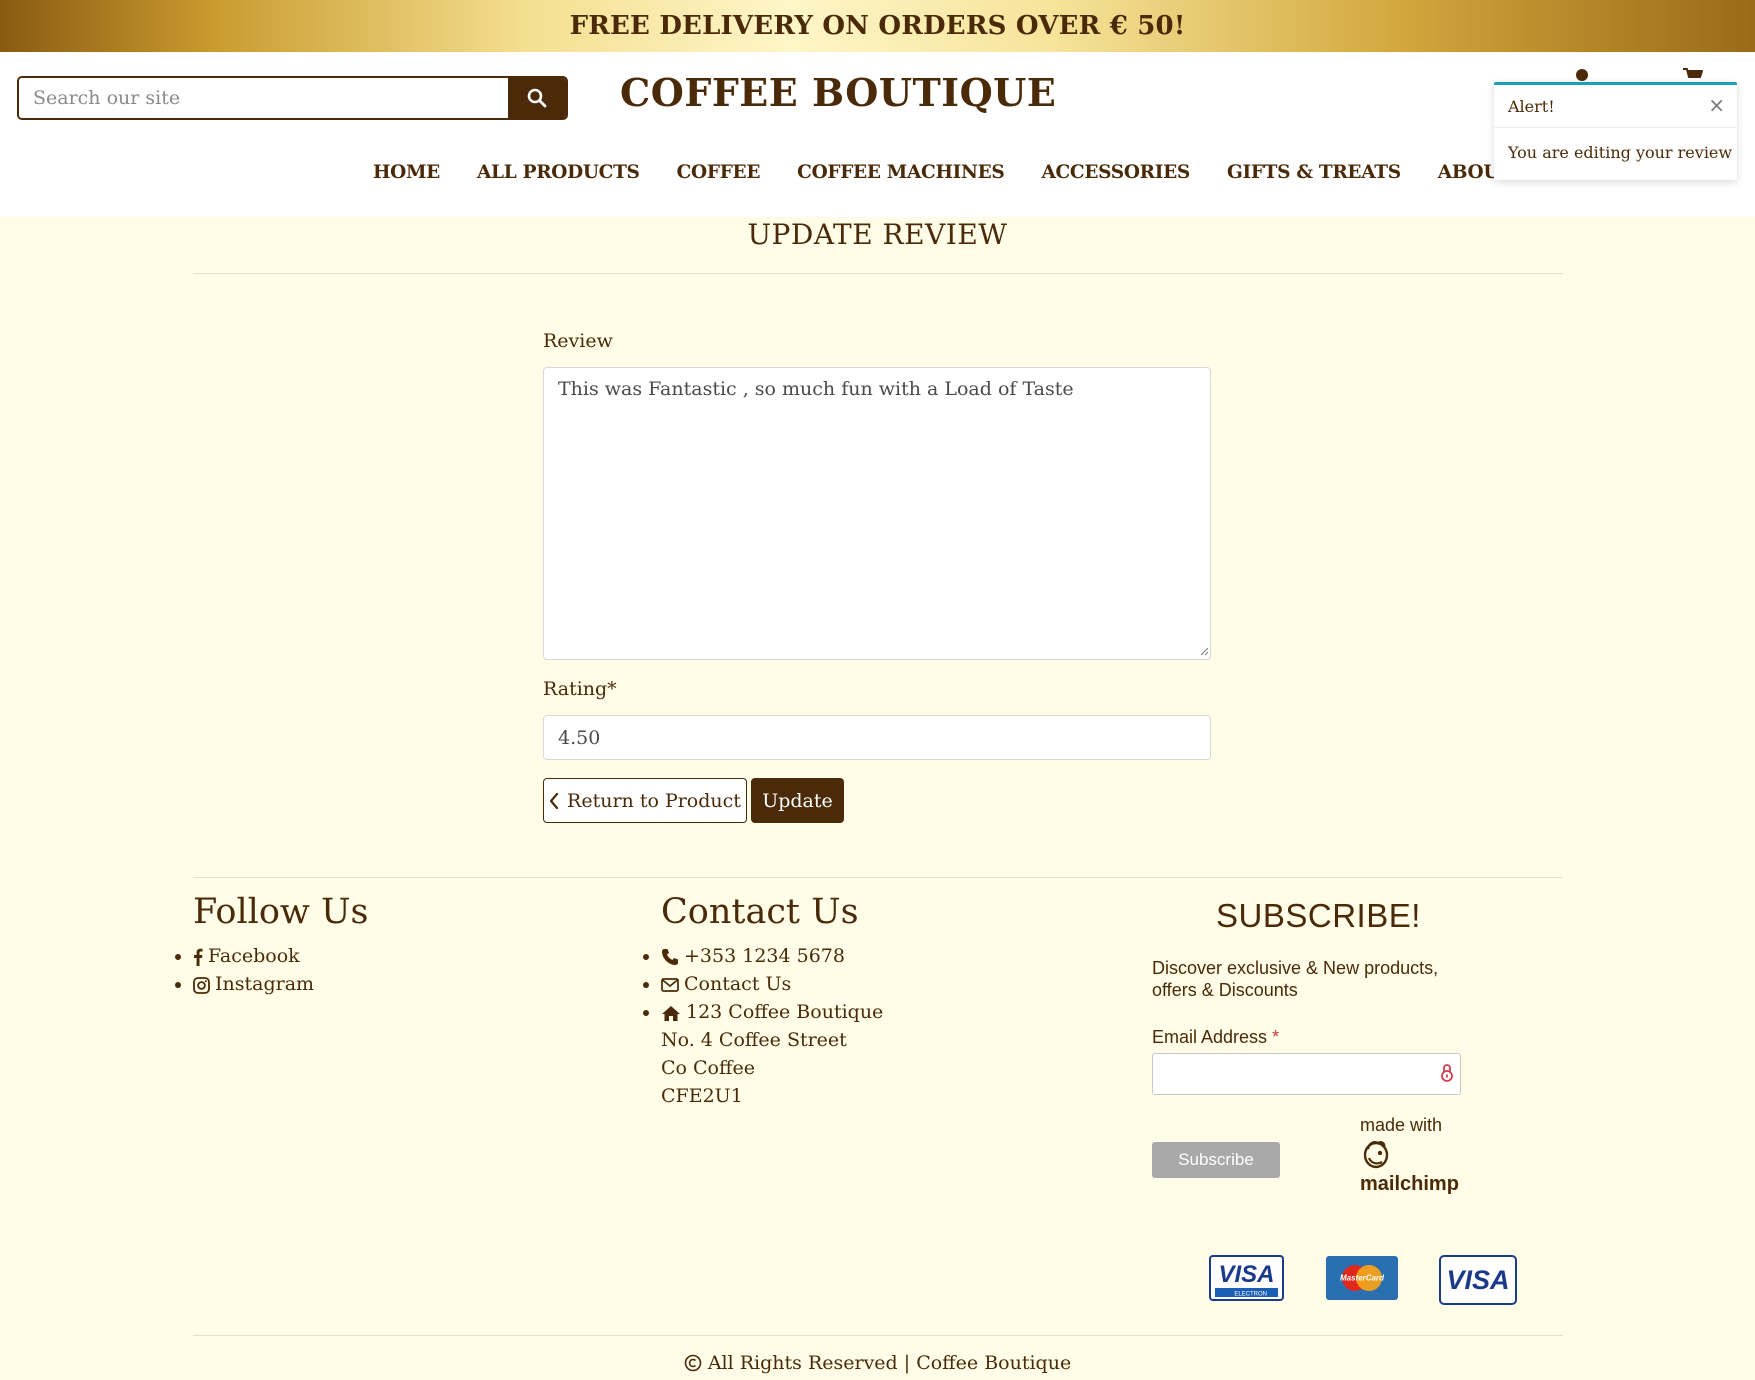  Describe the element at coordinates (1615, 127) in the screenshot. I see `toast-divider` at that location.